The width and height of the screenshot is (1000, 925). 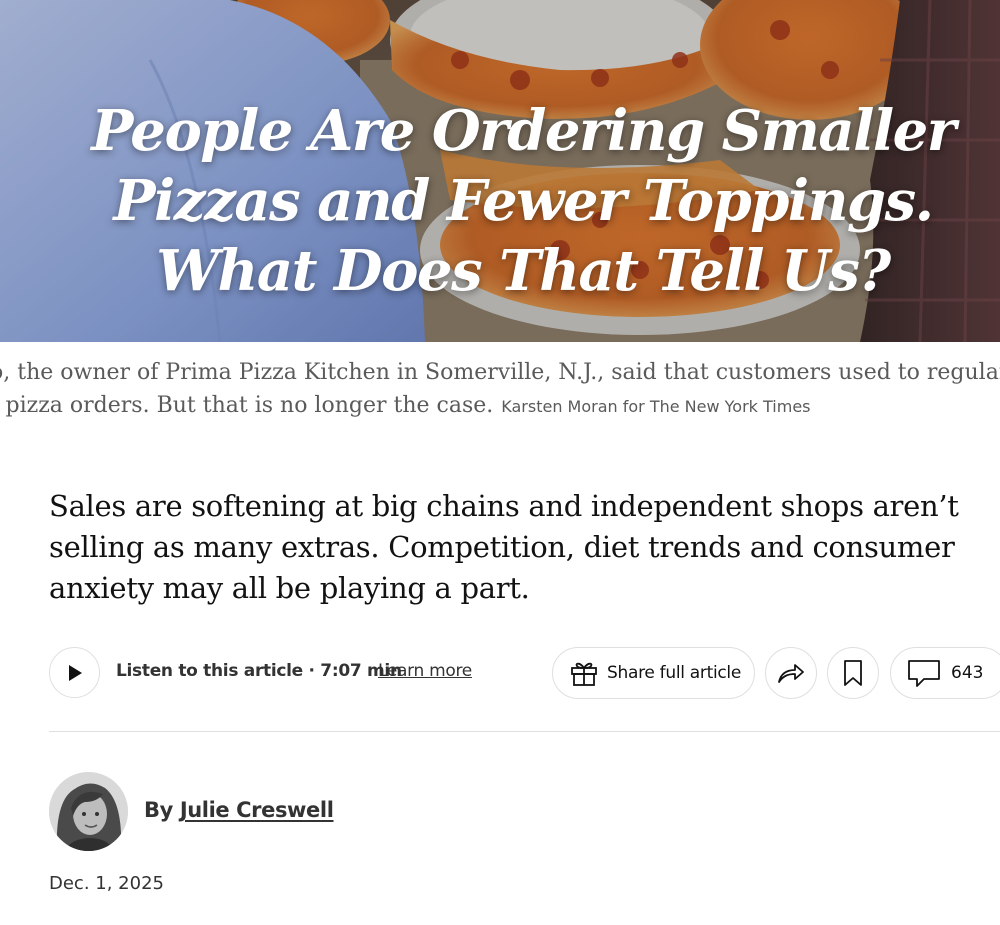 What do you see at coordinates (523, 131) in the screenshot?
I see `headline-line: People Are Ordering Smaller` at bounding box center [523, 131].